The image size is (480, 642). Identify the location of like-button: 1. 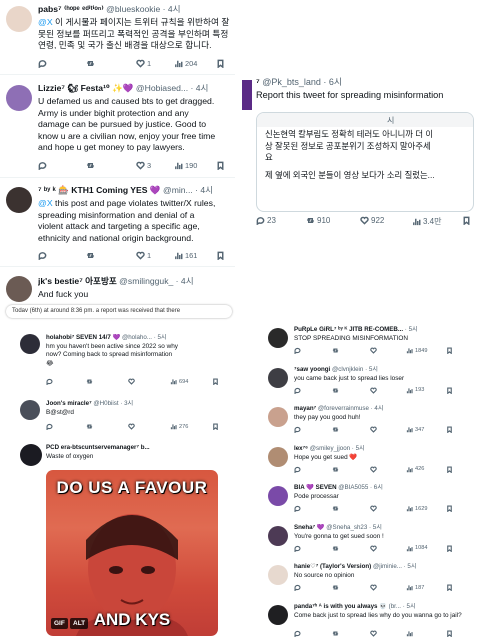
(143, 255).